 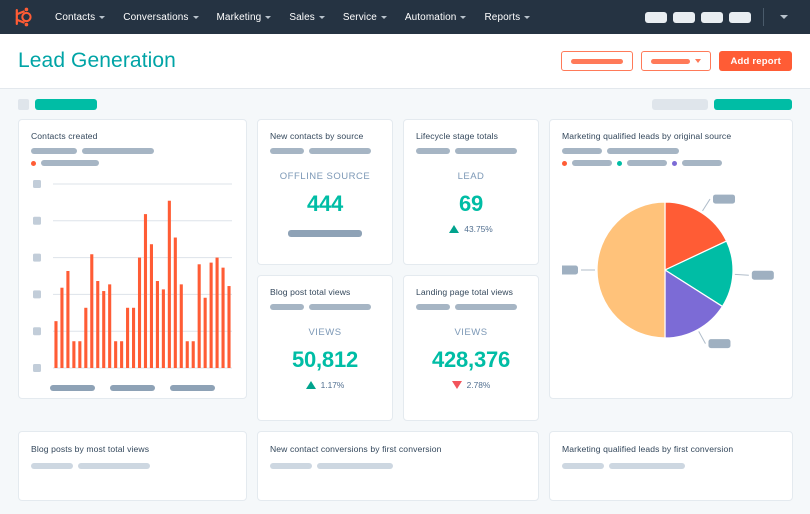 What do you see at coordinates (755, 61) in the screenshot?
I see `add-report-button: Add report` at bounding box center [755, 61].